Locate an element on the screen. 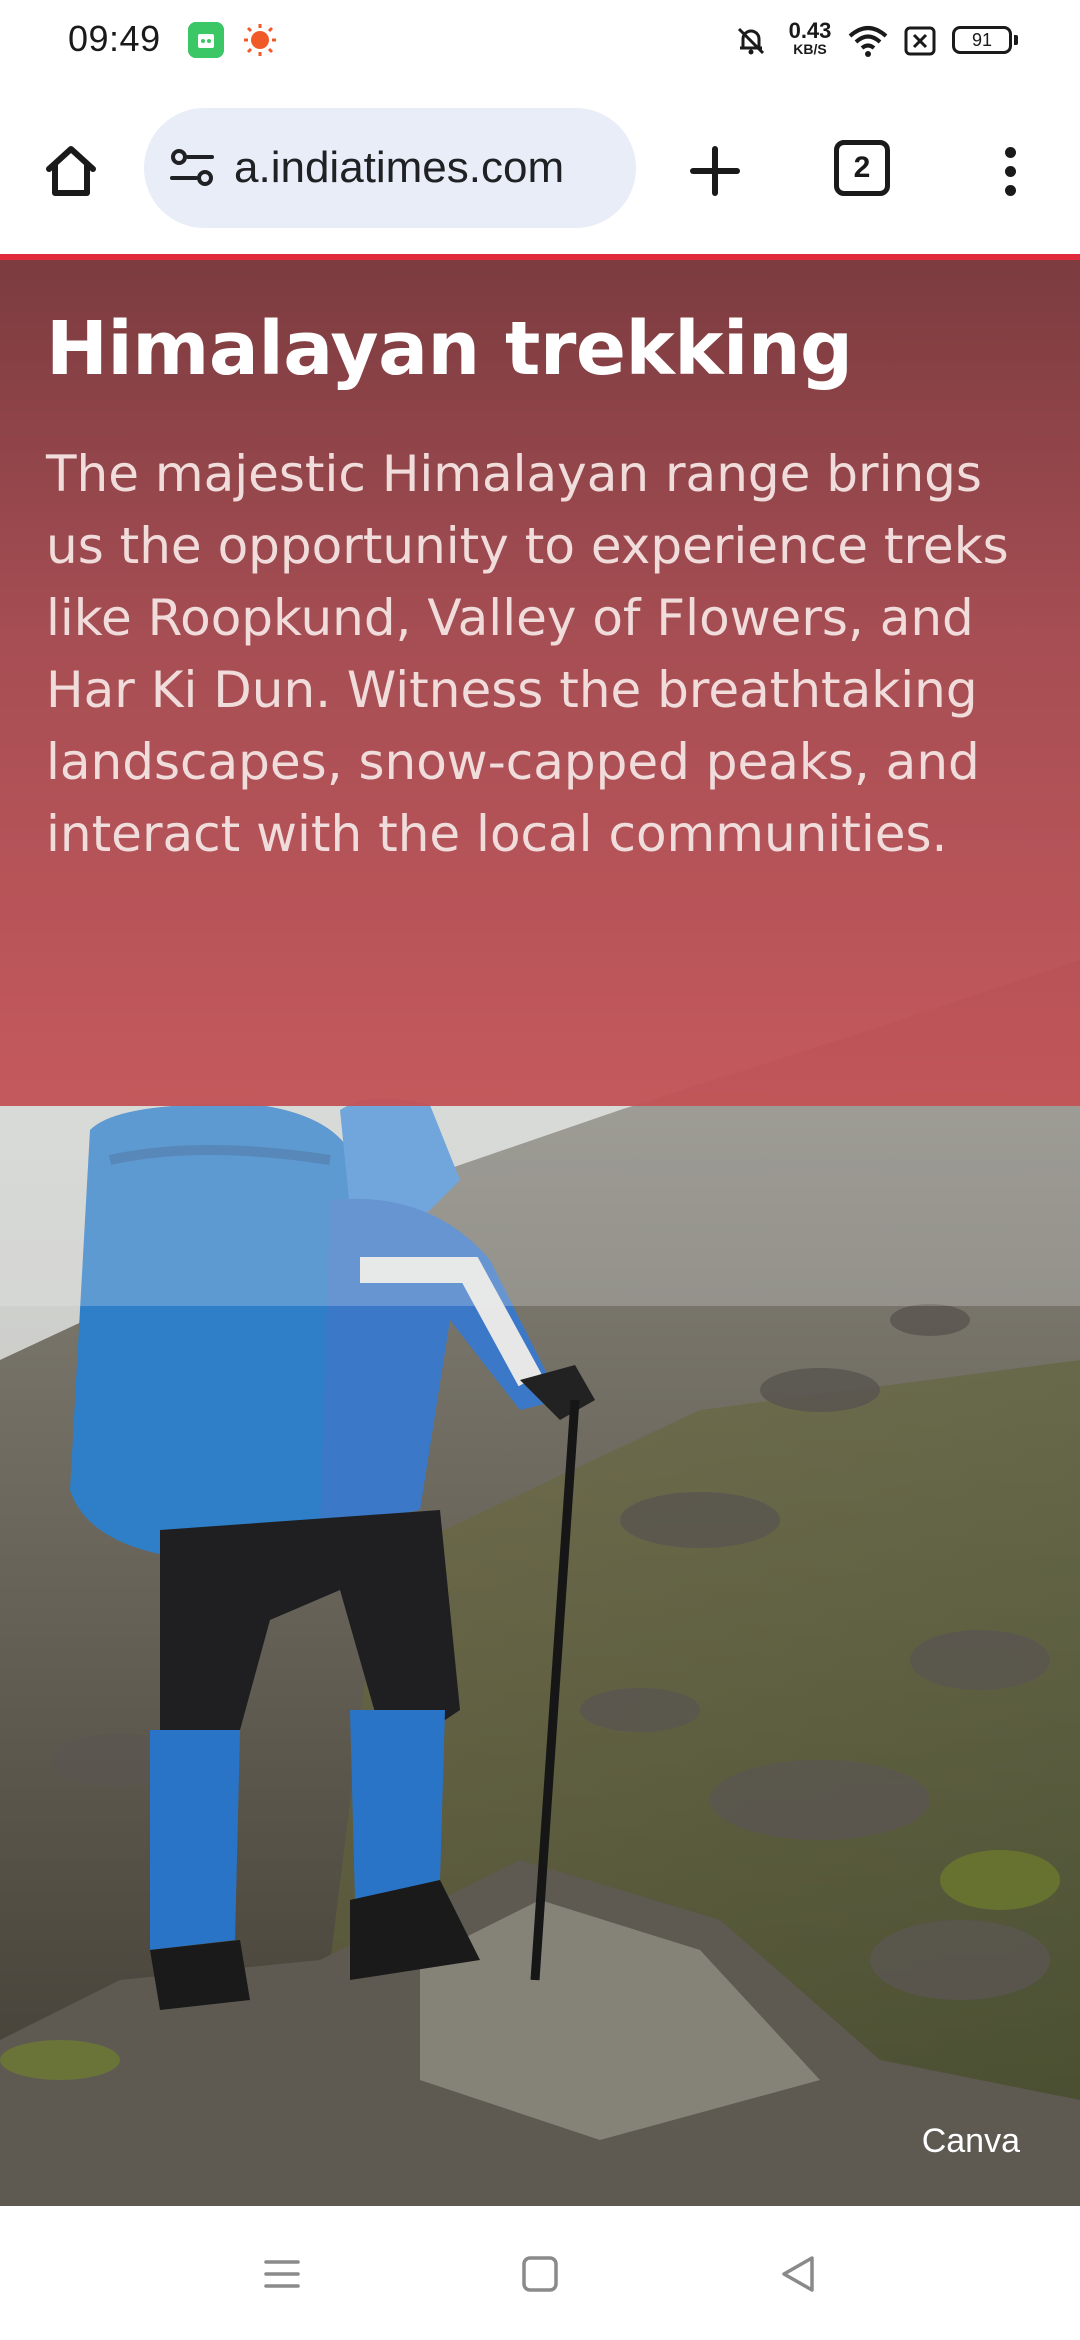  new-tab-button is located at coordinates (715, 171).